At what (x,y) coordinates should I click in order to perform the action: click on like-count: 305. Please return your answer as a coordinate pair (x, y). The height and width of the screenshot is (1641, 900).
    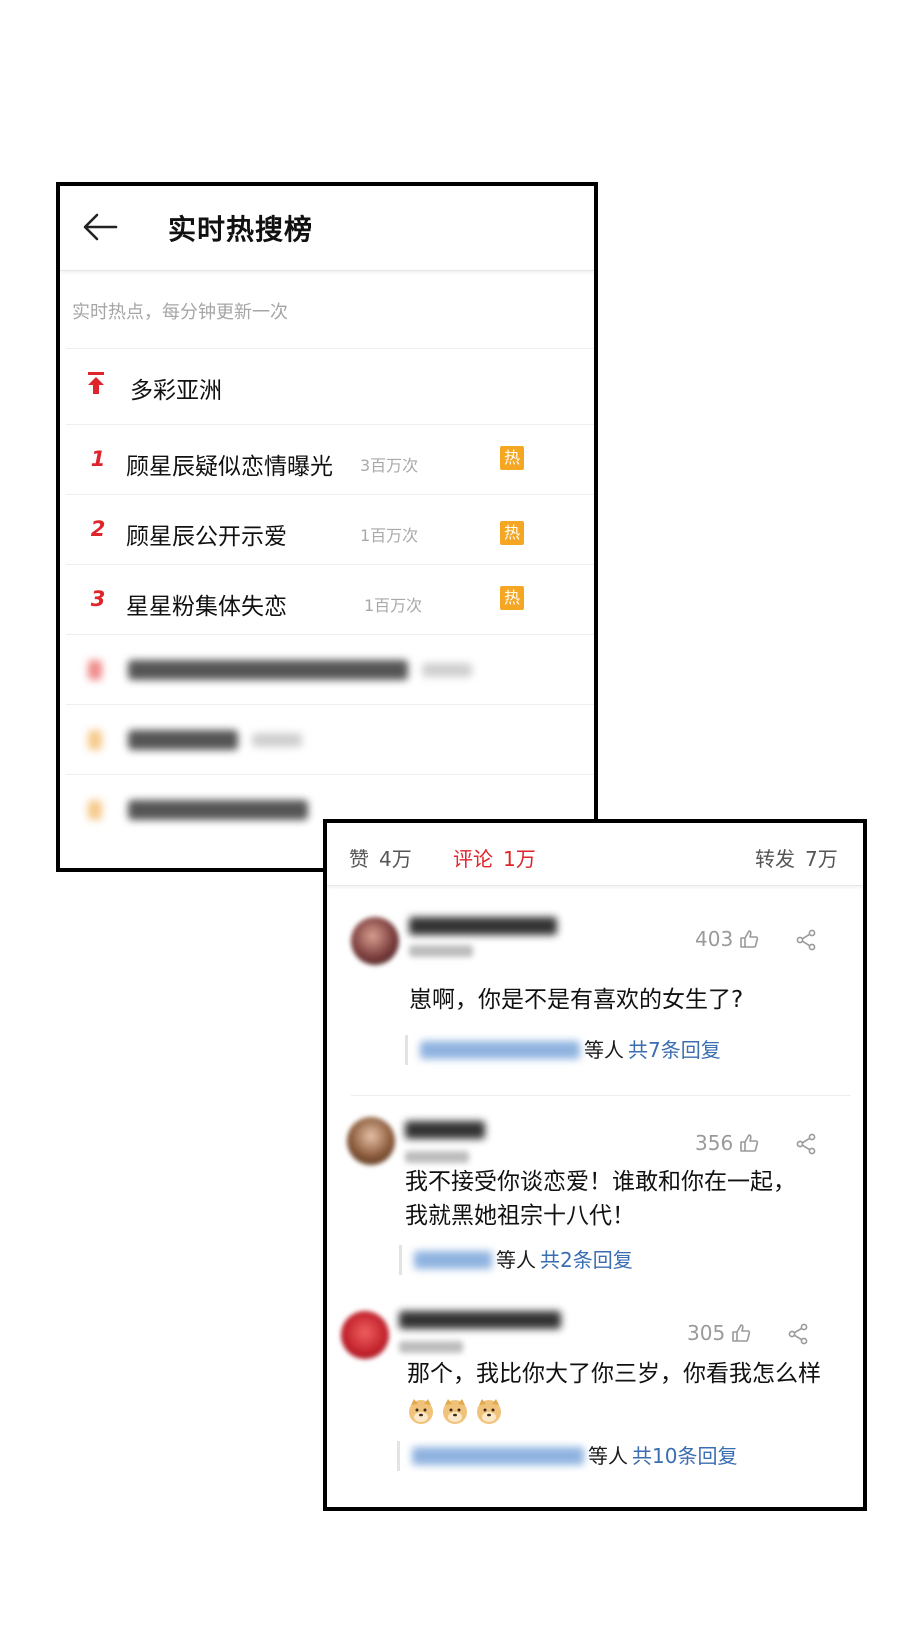
    Looking at the image, I should click on (706, 1333).